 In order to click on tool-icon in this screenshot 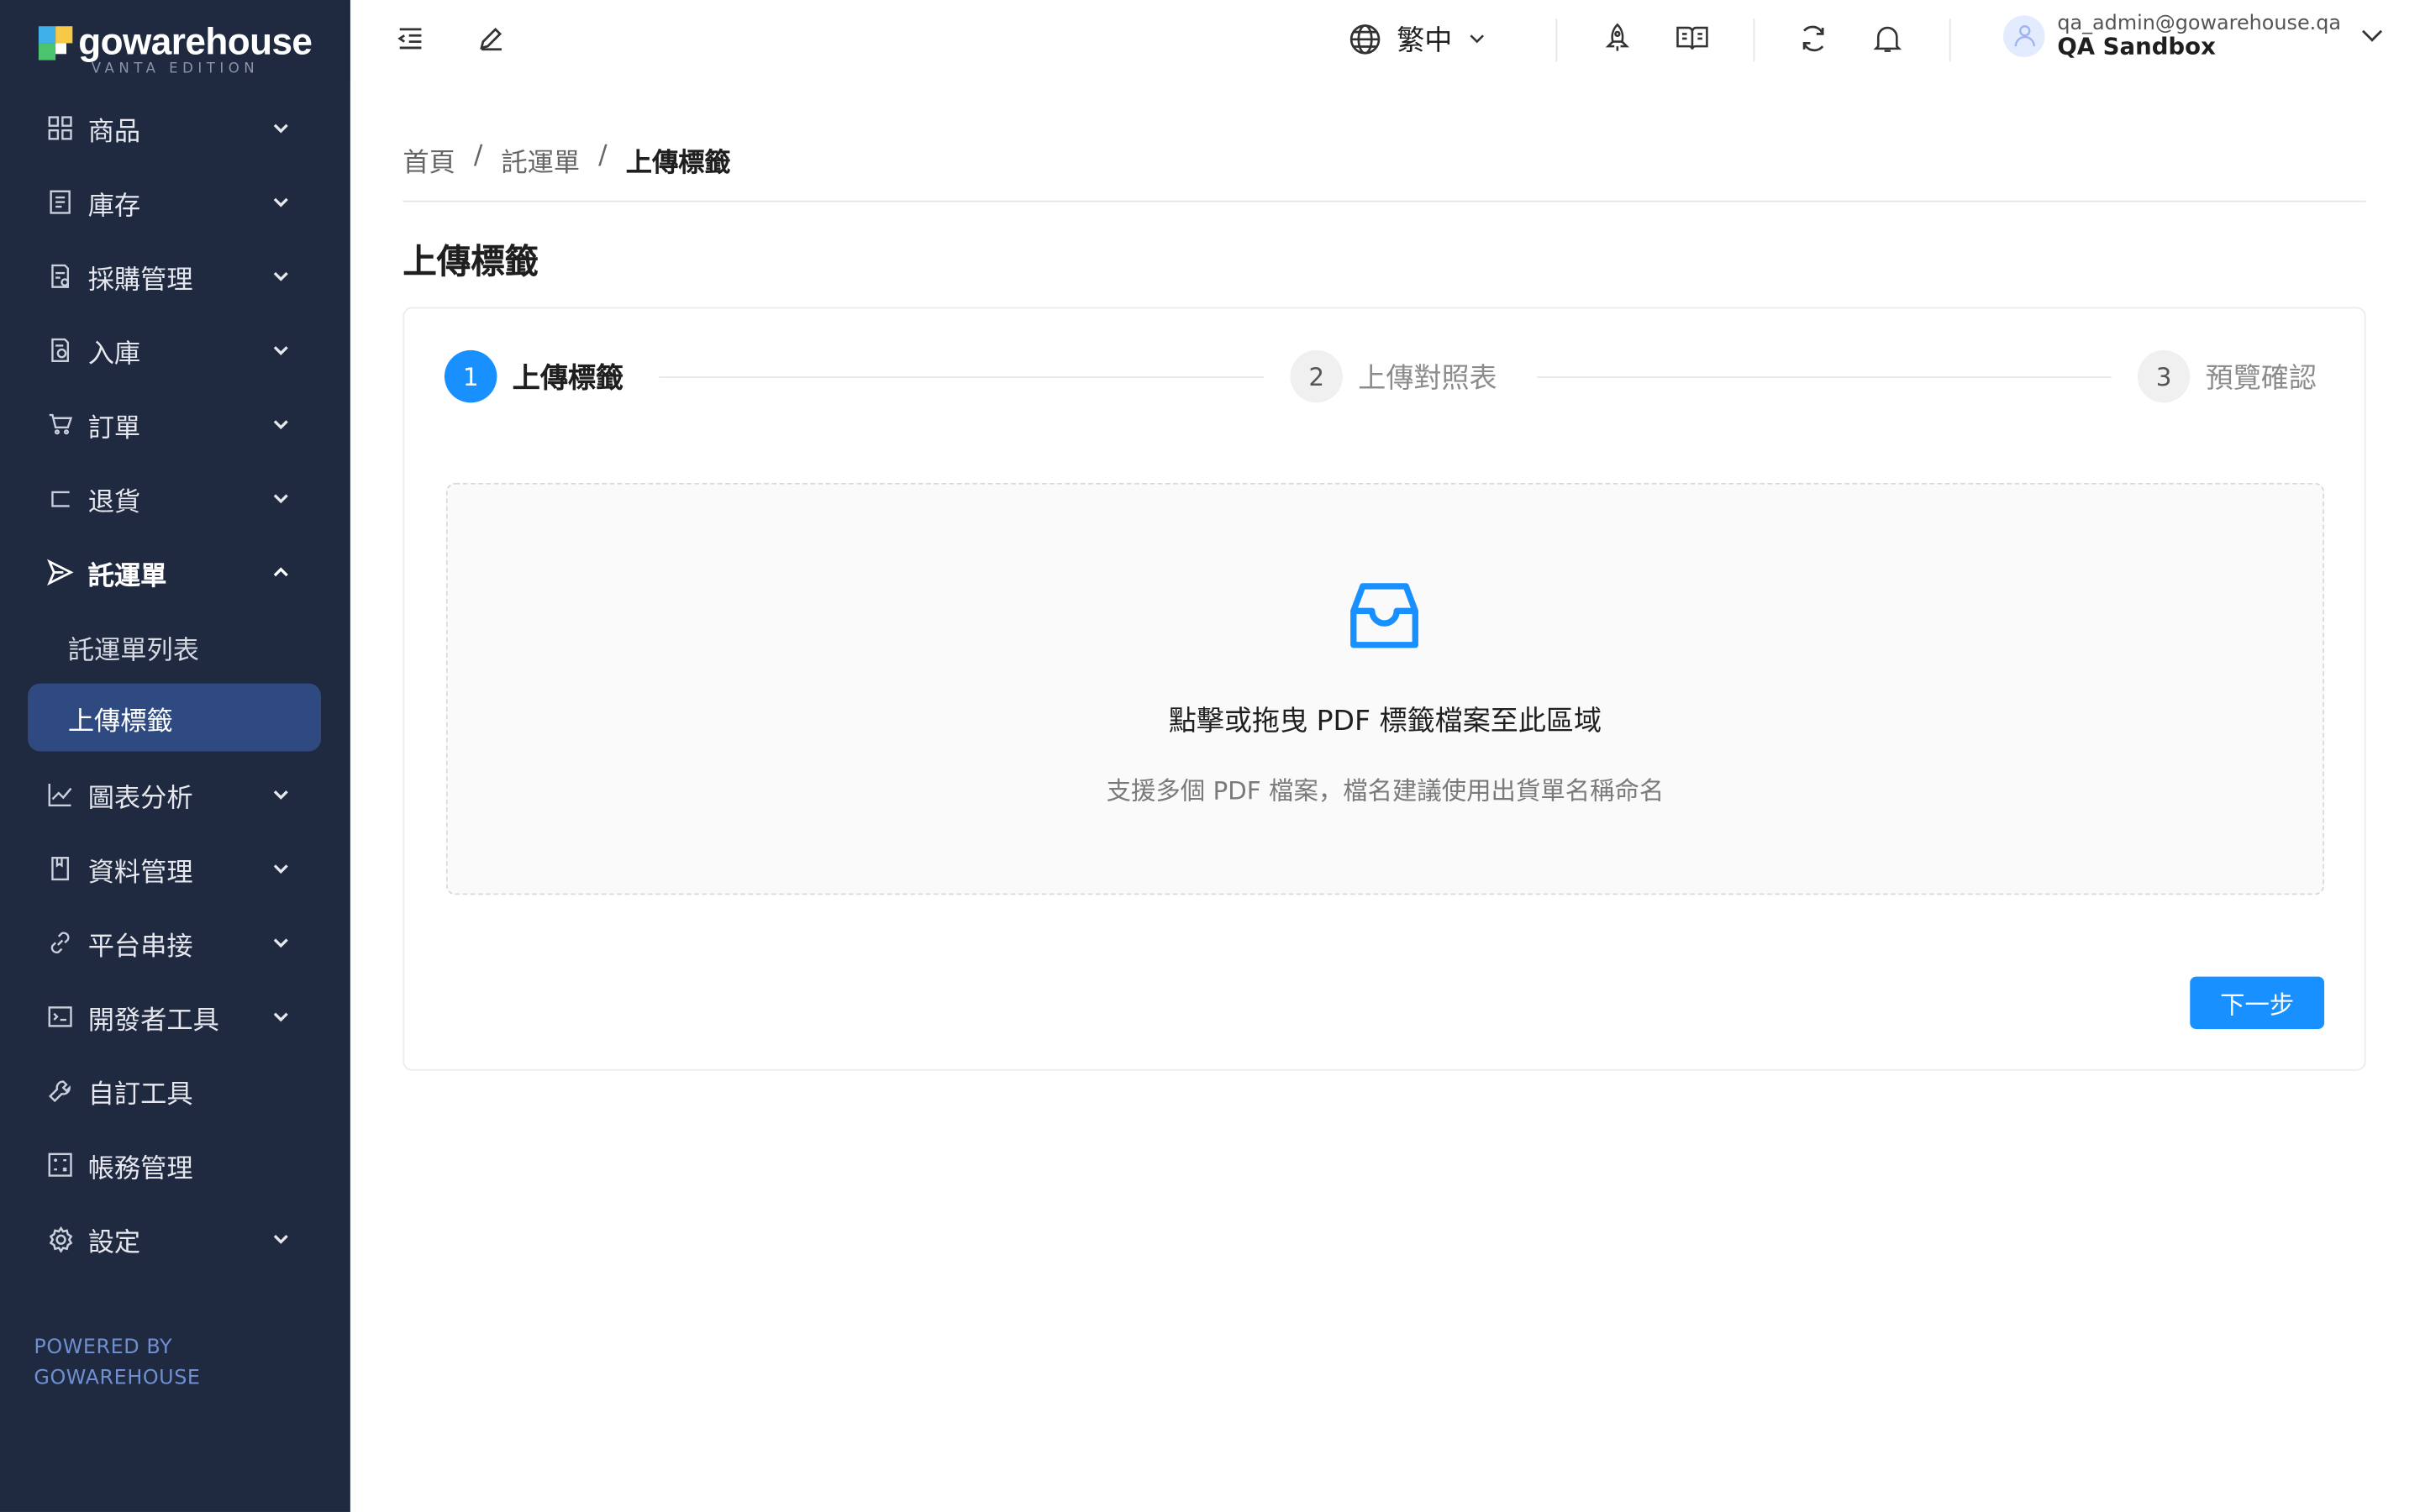, I will do `click(60, 1091)`.